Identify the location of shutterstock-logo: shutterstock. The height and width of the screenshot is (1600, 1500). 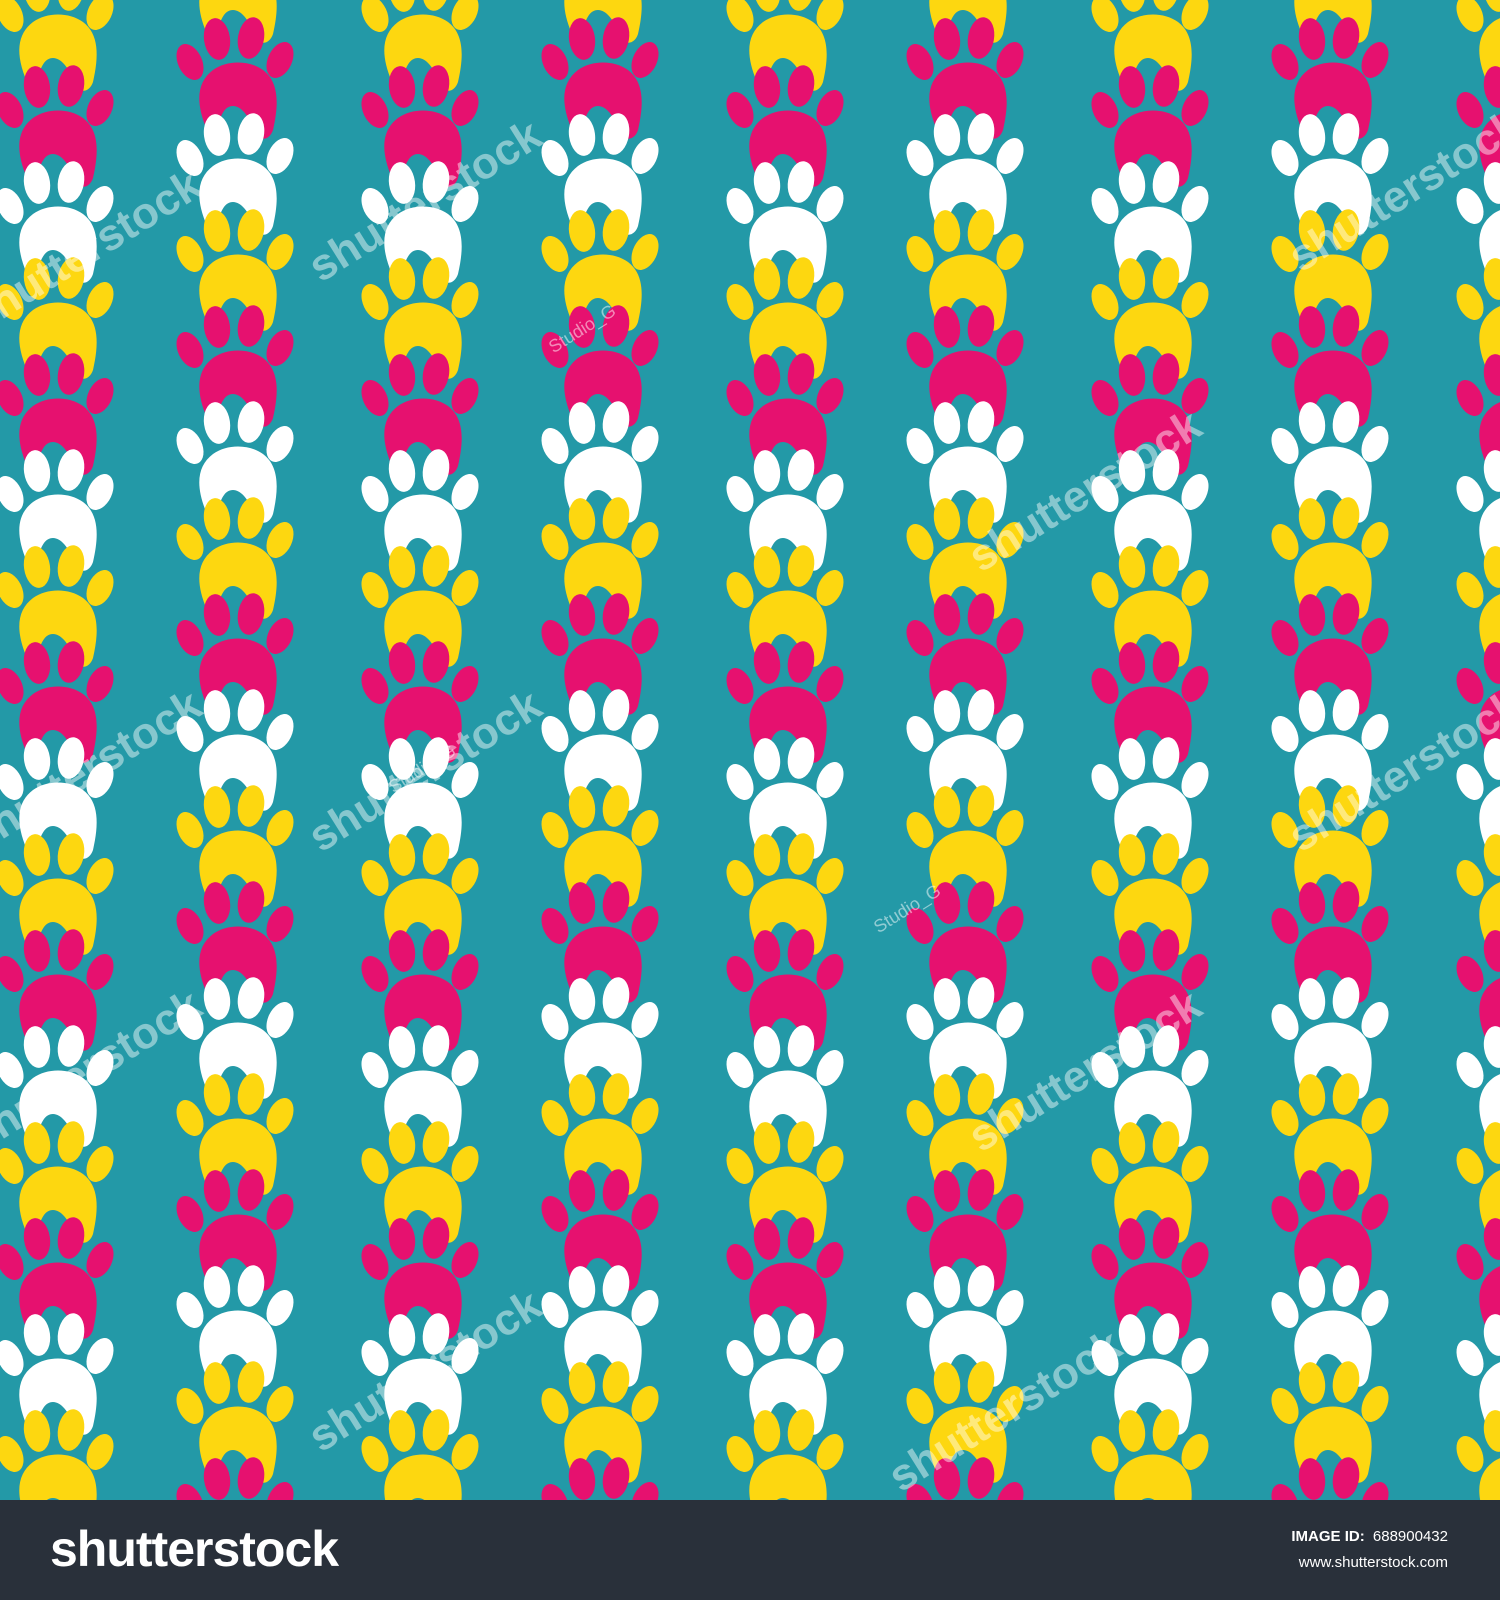
(194, 1549).